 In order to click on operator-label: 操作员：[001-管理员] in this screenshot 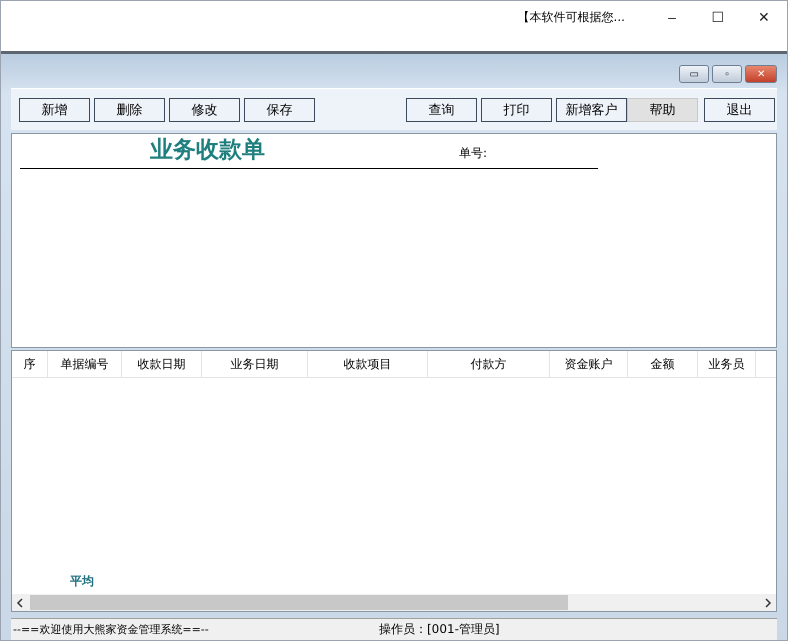, I will do `click(439, 629)`.